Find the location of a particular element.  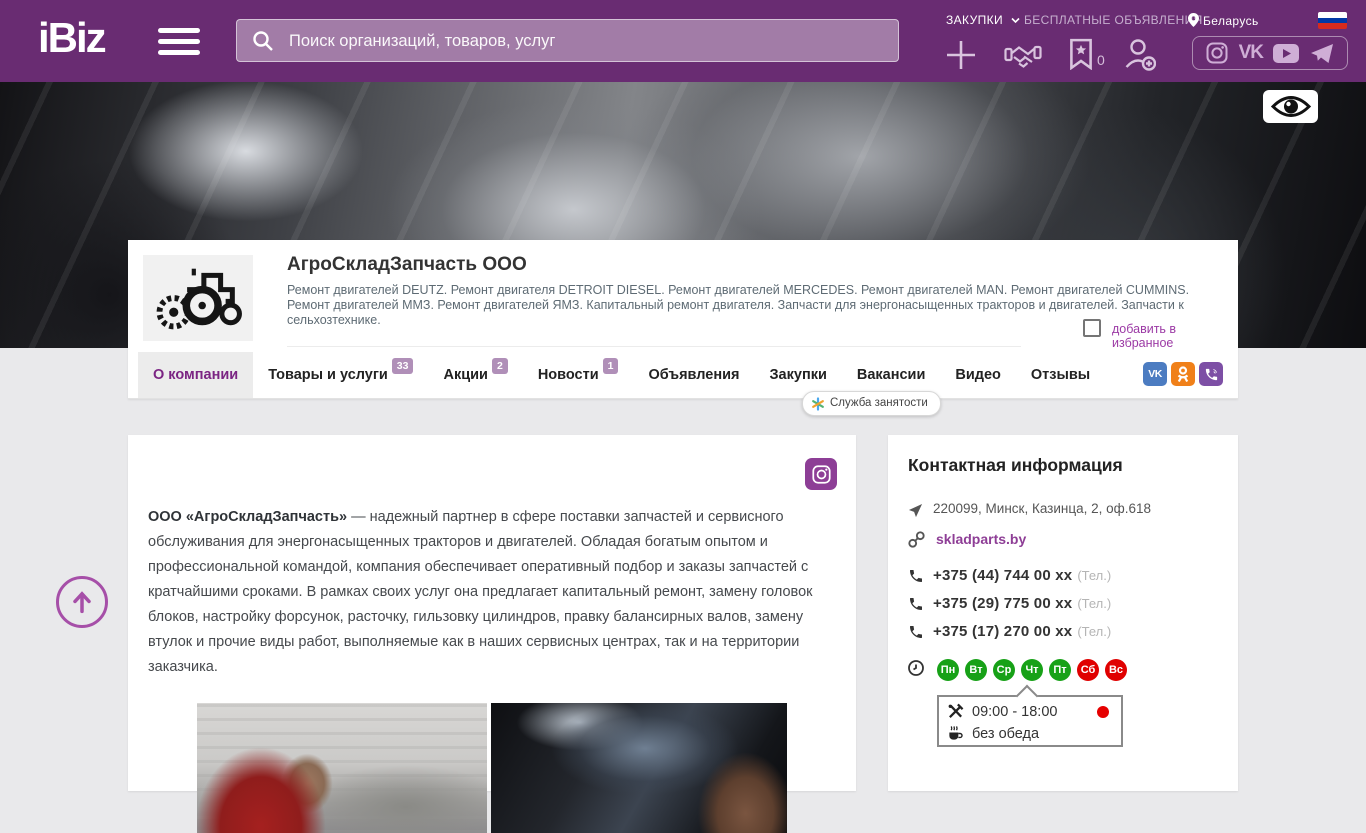

odnoklassniki-icon is located at coordinates (1183, 374).